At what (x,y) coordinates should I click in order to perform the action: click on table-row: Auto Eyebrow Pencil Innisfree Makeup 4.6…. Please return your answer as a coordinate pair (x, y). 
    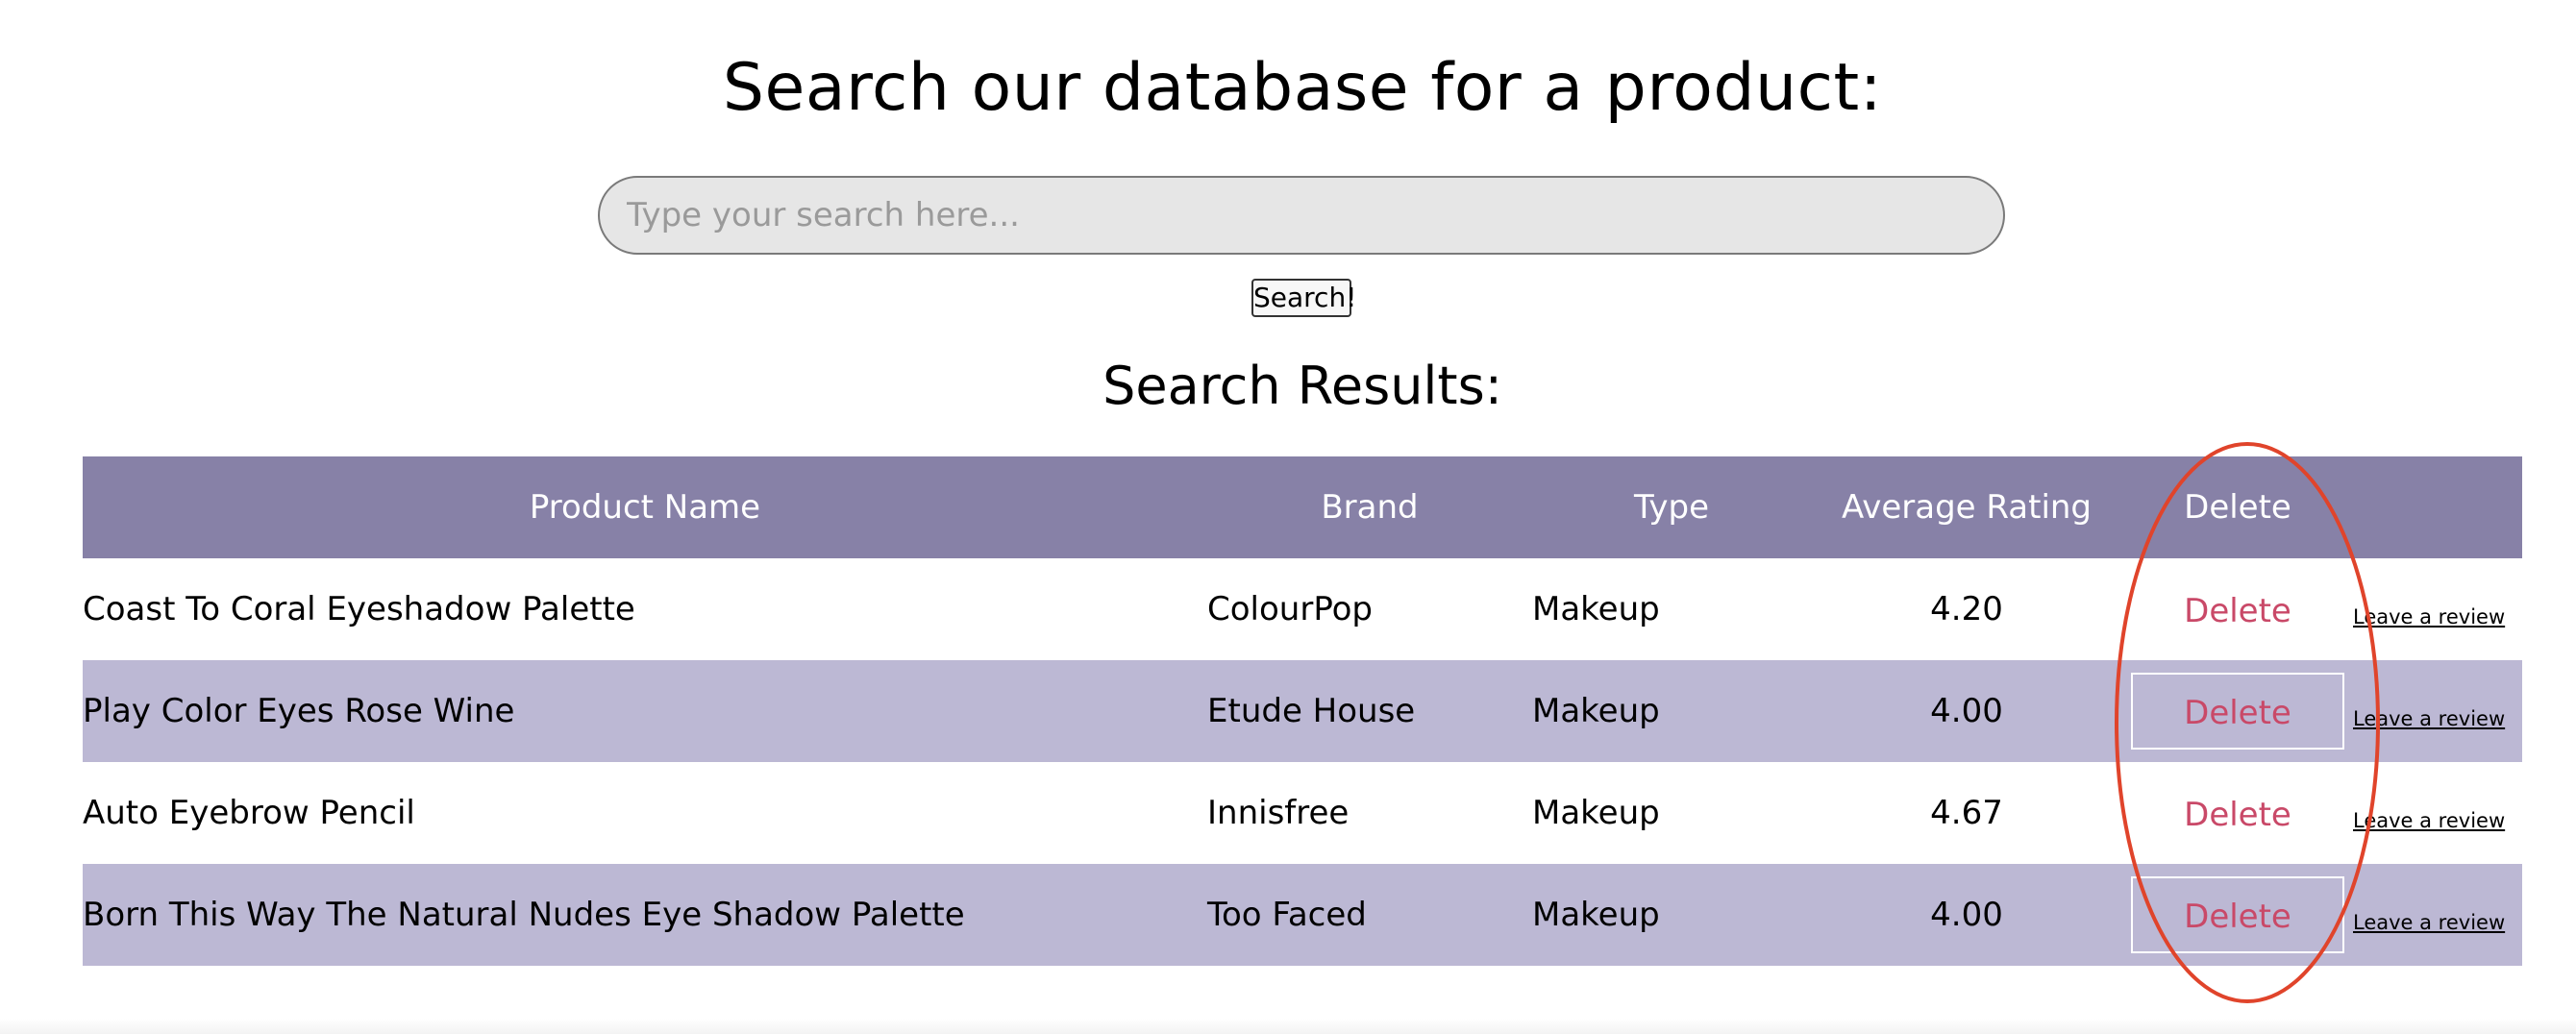
    Looking at the image, I should click on (1303, 813).